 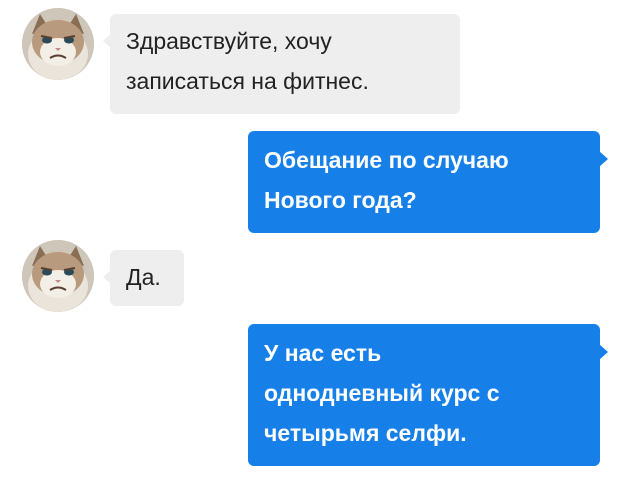 I want to click on message-bubble-outgoing: Обещание по случаю Нового года?, so click(x=428, y=182).